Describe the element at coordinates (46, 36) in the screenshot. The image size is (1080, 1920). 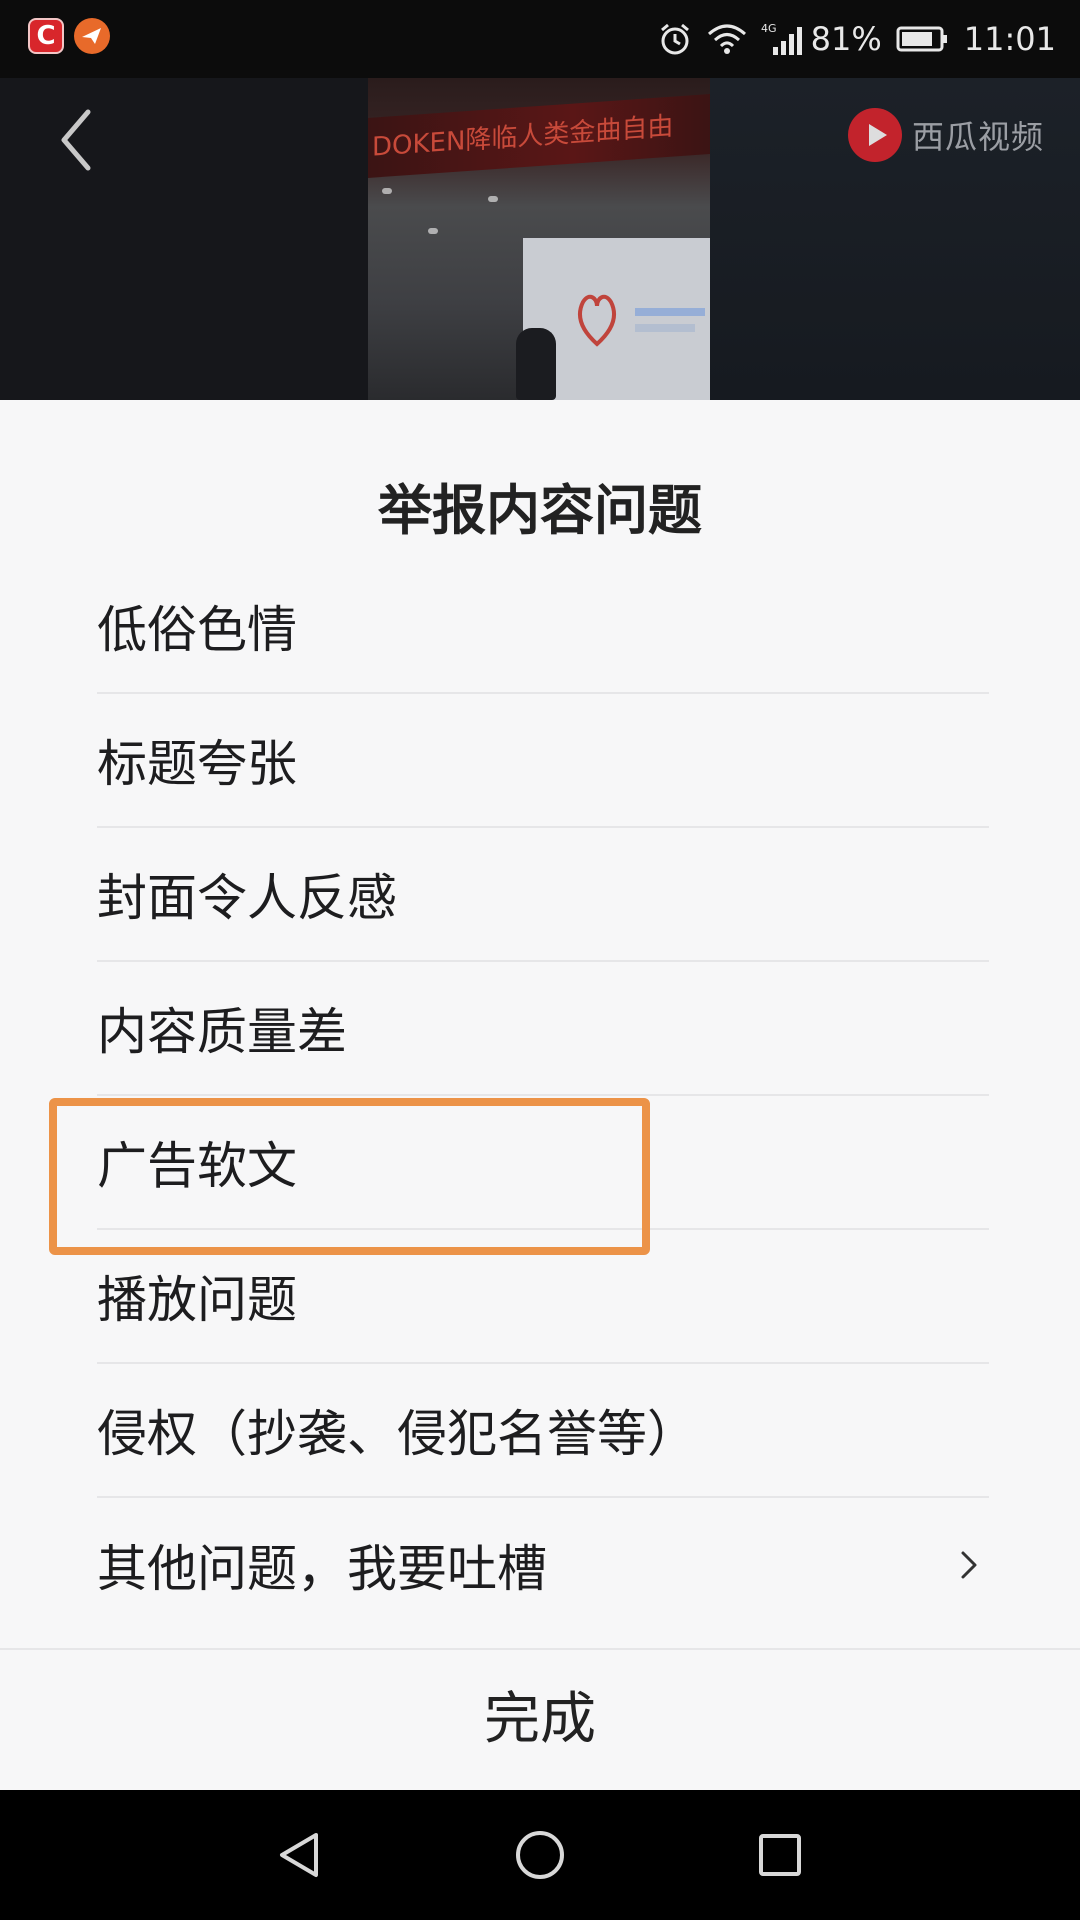
I see `c-app-icon: C` at that location.